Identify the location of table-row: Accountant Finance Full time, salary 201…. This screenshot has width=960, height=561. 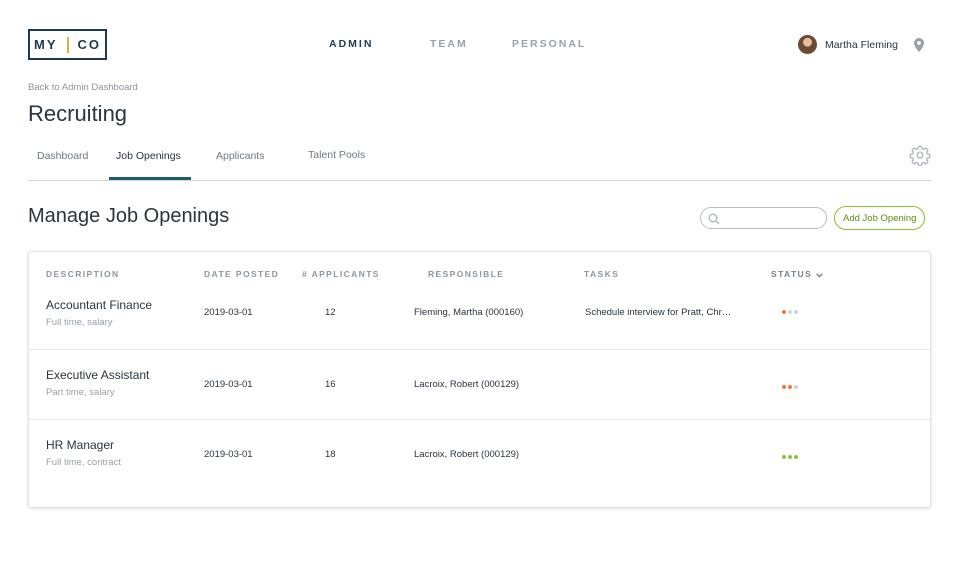
(479, 314).